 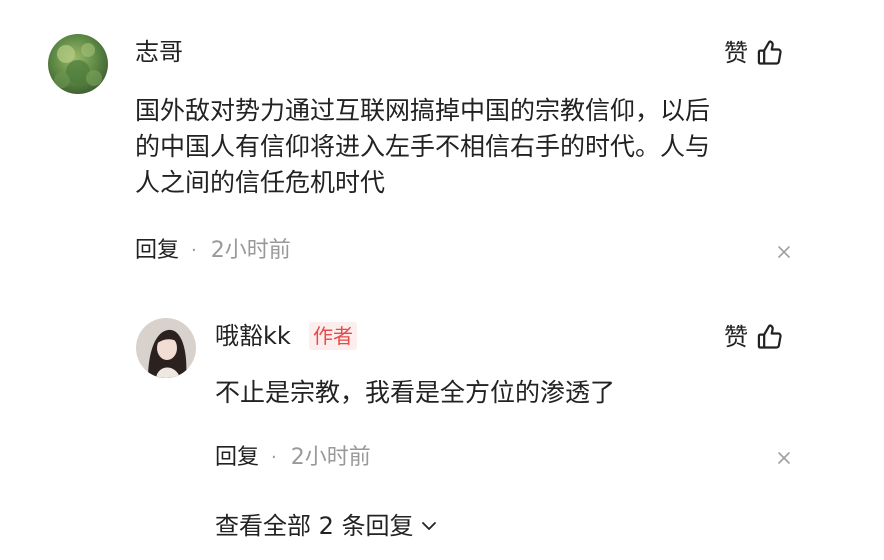 I want to click on reply-author-avatar, so click(x=166, y=348).